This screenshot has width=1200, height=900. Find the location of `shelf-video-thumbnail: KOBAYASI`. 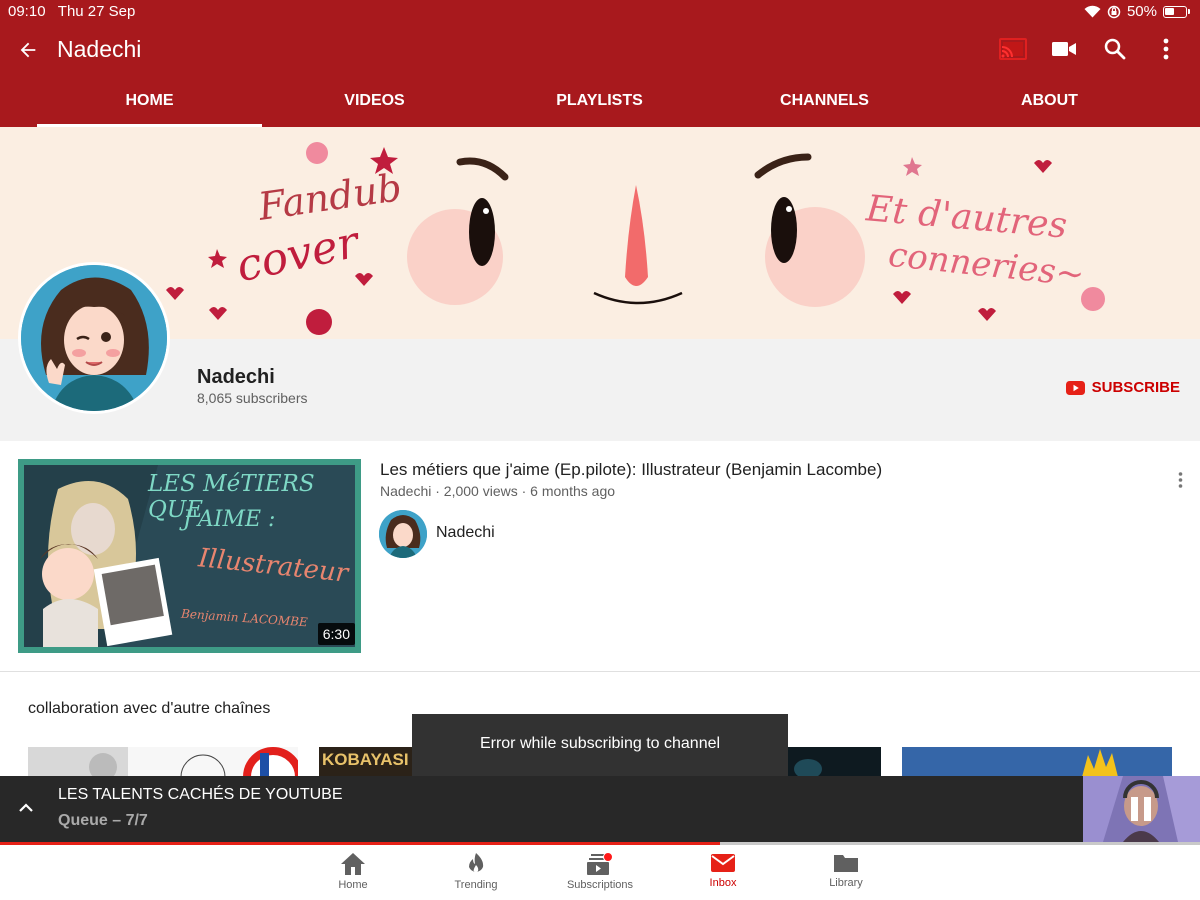

shelf-video-thumbnail: KOBAYASI is located at coordinates (365, 762).